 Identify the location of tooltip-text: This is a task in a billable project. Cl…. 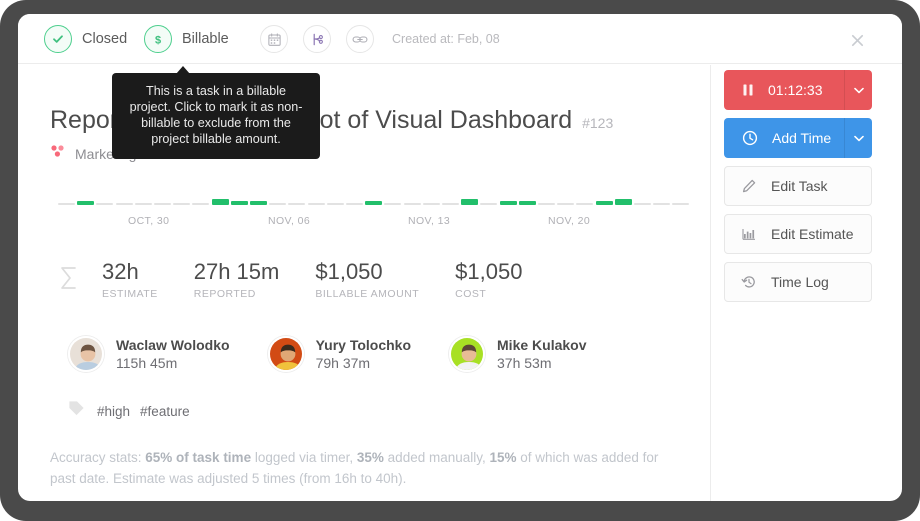
(216, 115).